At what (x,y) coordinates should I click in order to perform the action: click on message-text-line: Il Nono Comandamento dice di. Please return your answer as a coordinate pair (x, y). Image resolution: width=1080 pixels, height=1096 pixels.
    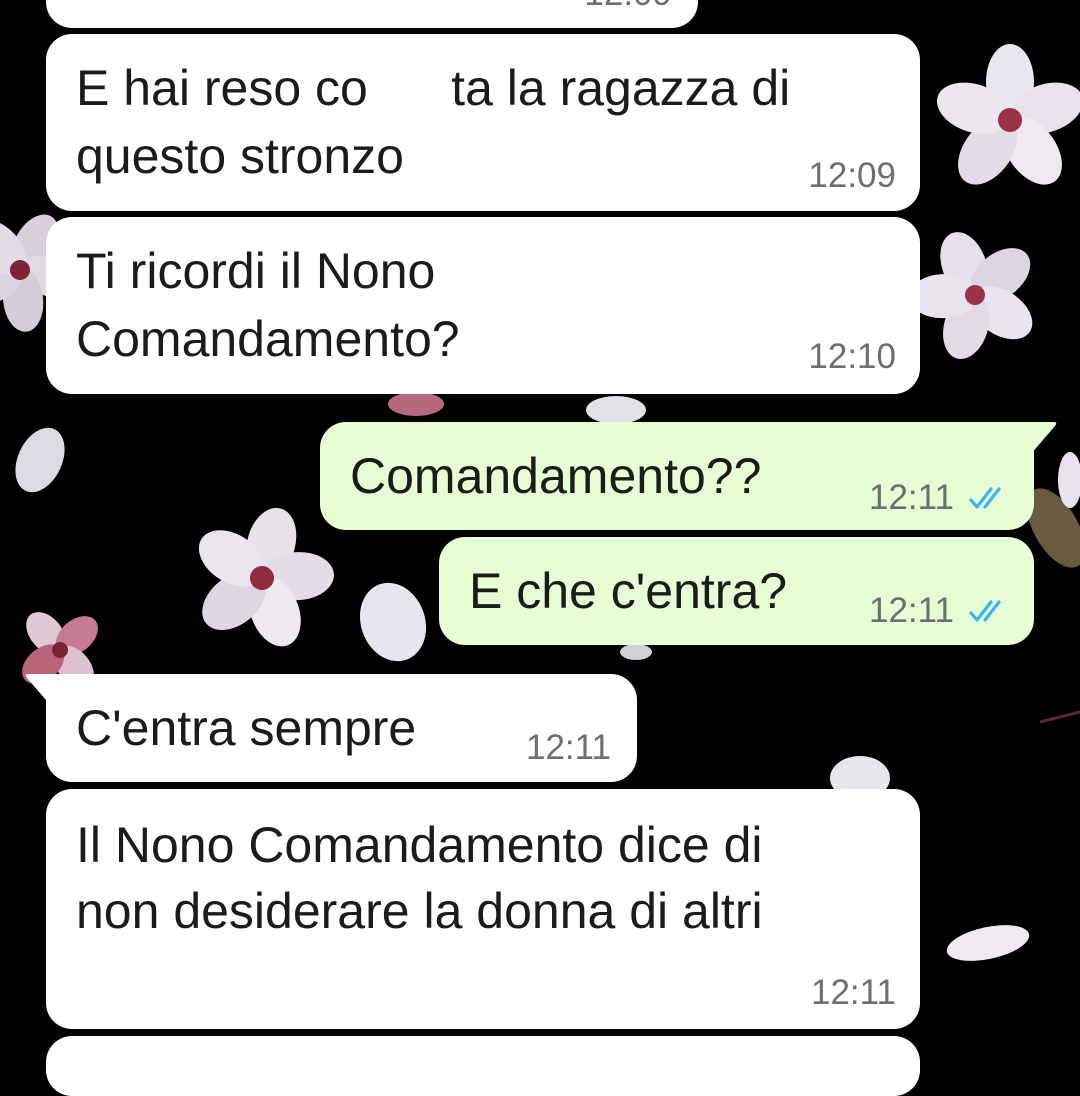
    Looking at the image, I should click on (419, 845).